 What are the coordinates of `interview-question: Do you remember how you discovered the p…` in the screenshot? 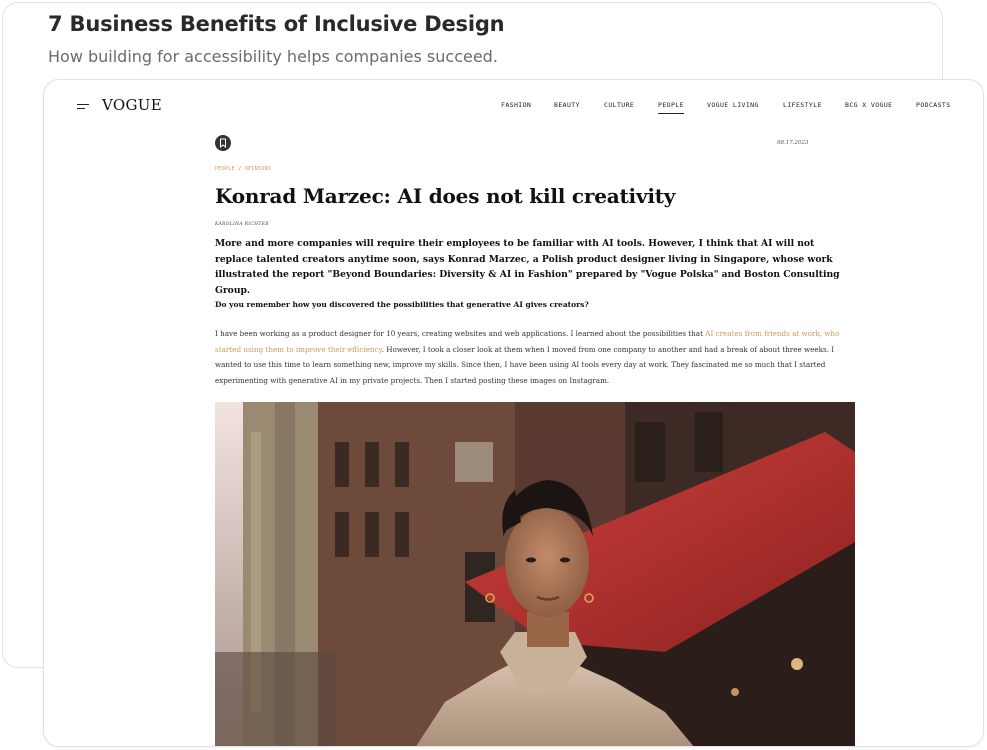 It's located at (402, 304).